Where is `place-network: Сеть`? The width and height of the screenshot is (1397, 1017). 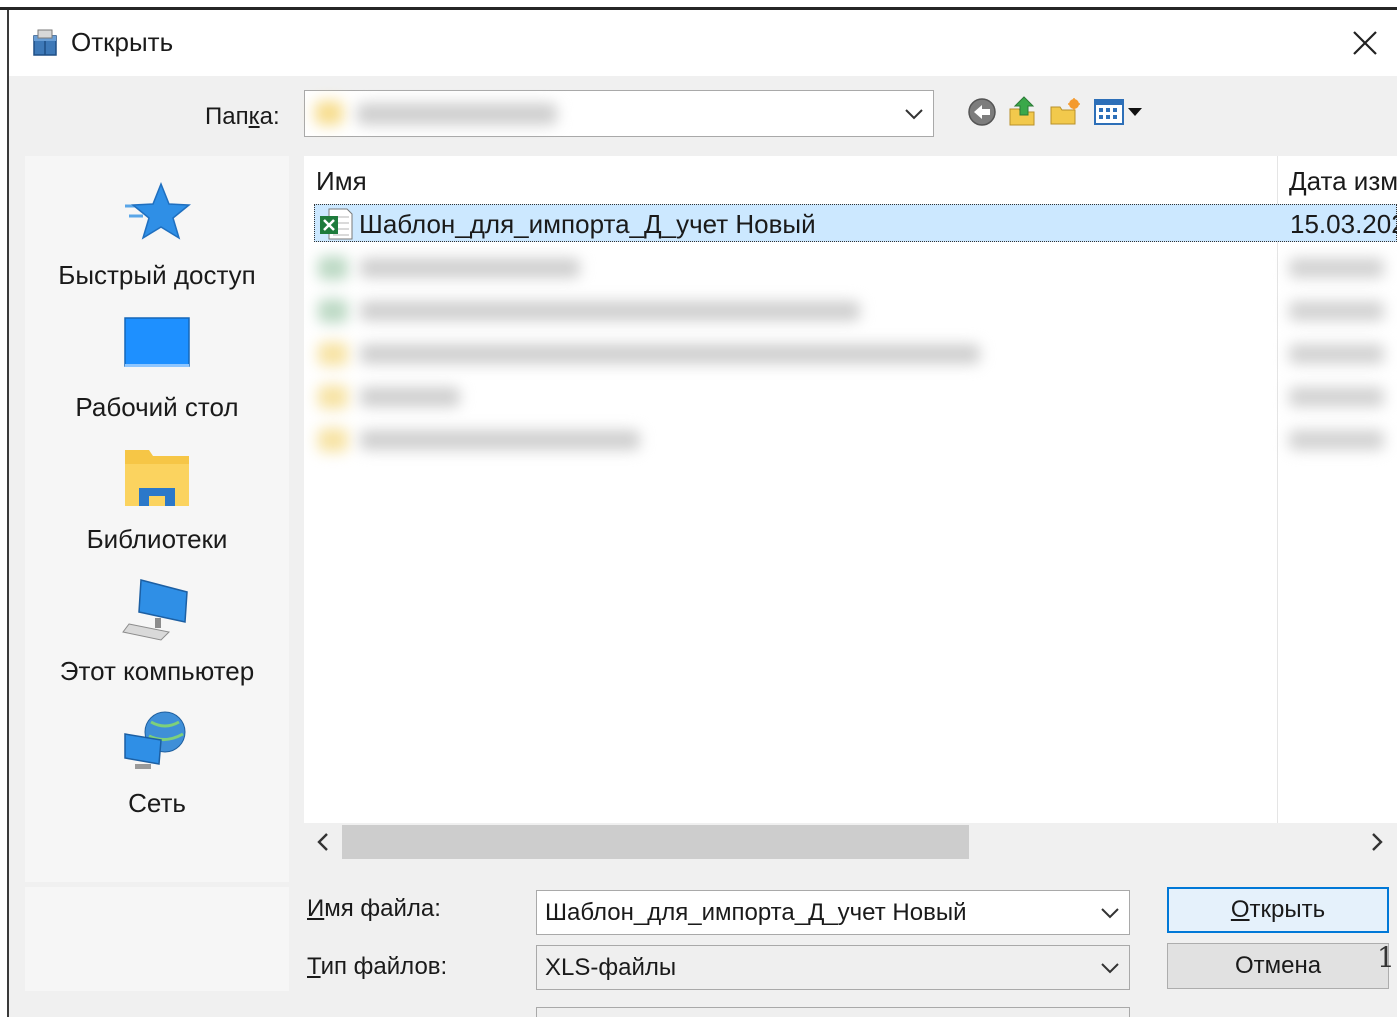
place-network: Сеть is located at coordinates (157, 766).